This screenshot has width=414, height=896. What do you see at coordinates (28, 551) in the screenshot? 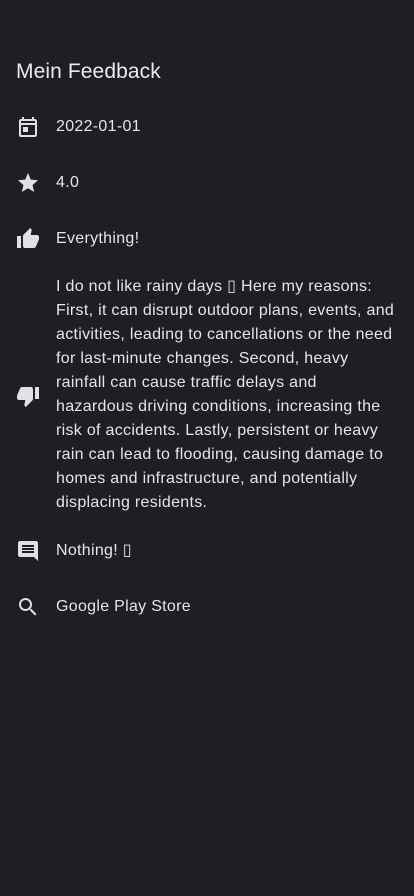
I see `comment-icon` at bounding box center [28, 551].